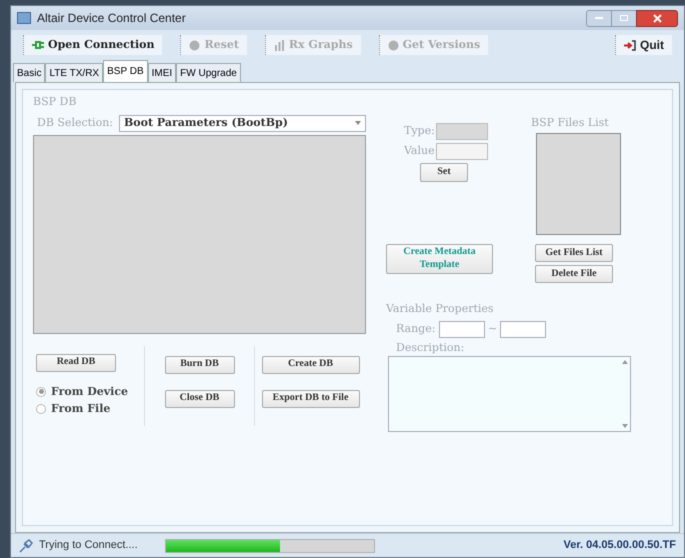  What do you see at coordinates (574, 253) in the screenshot?
I see `get-files-button: Get Files List` at bounding box center [574, 253].